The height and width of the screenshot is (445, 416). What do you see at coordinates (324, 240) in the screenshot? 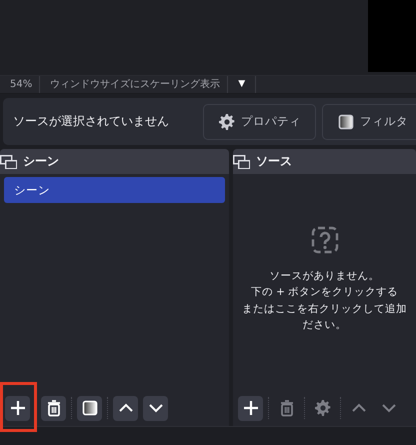
I see `question-icon` at bounding box center [324, 240].